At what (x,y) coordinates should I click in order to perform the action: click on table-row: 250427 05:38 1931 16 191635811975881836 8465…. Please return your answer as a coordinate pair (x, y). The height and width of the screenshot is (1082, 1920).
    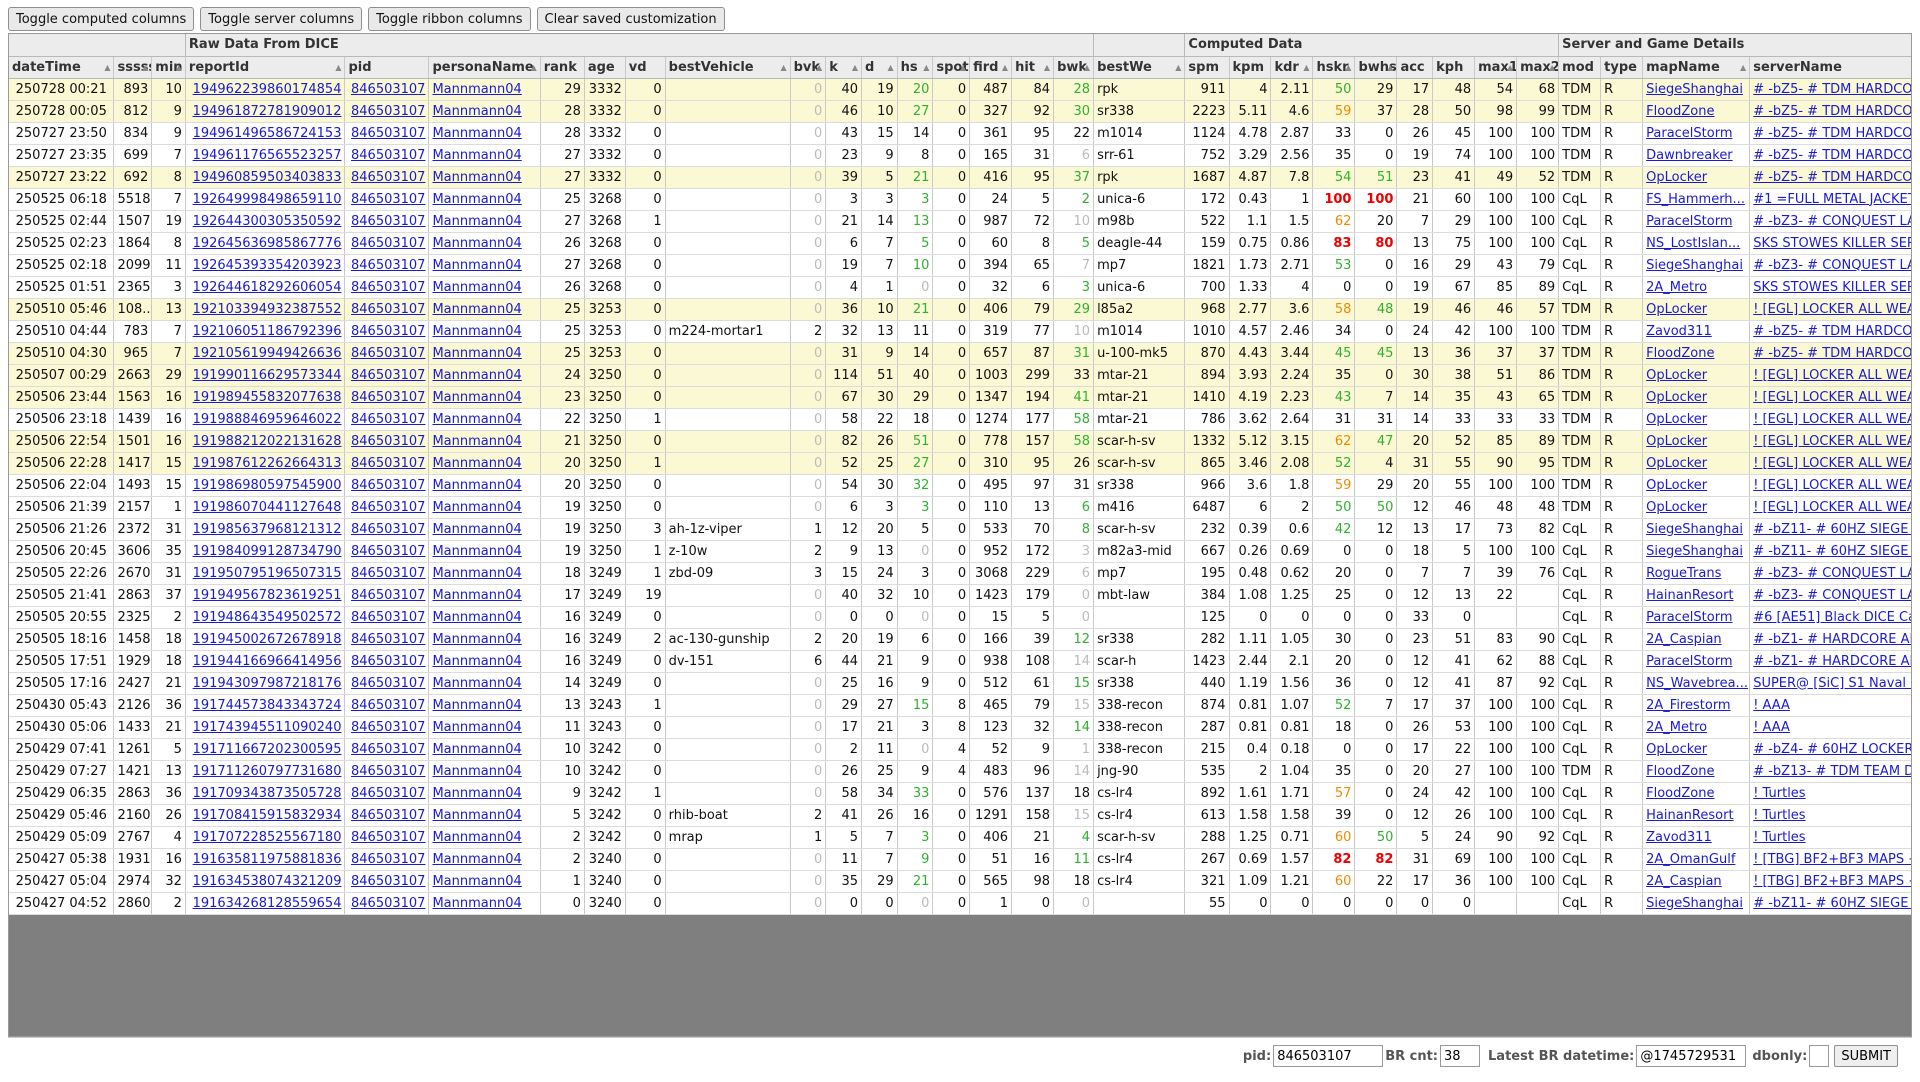
    Looking at the image, I should click on (960, 859).